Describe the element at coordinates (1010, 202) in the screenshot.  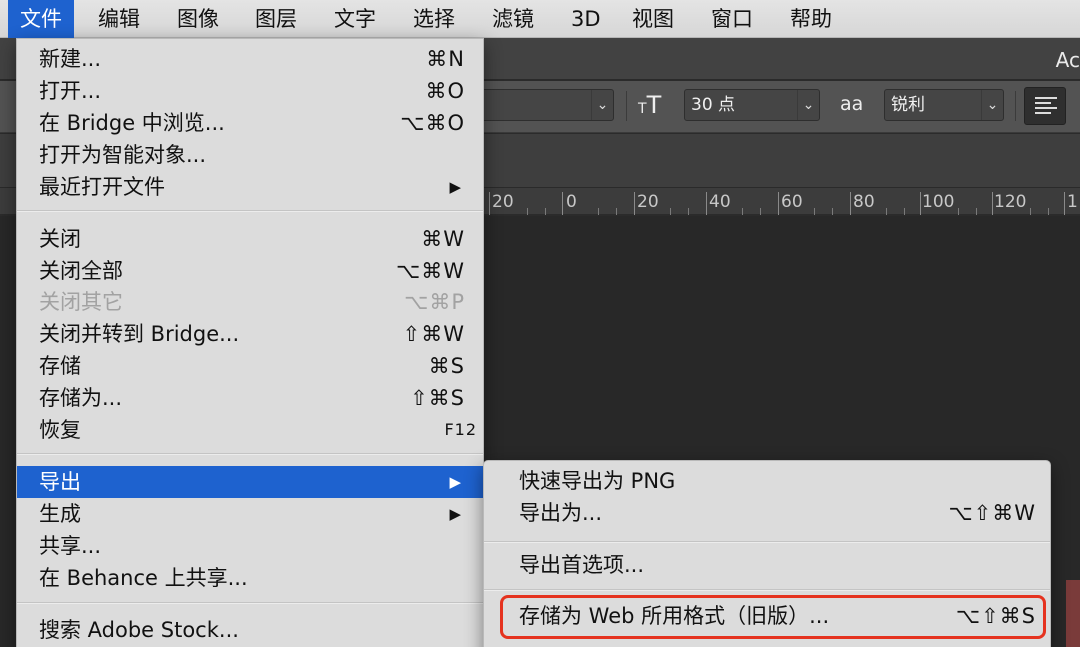
I see `ruler-label: 120` at that location.